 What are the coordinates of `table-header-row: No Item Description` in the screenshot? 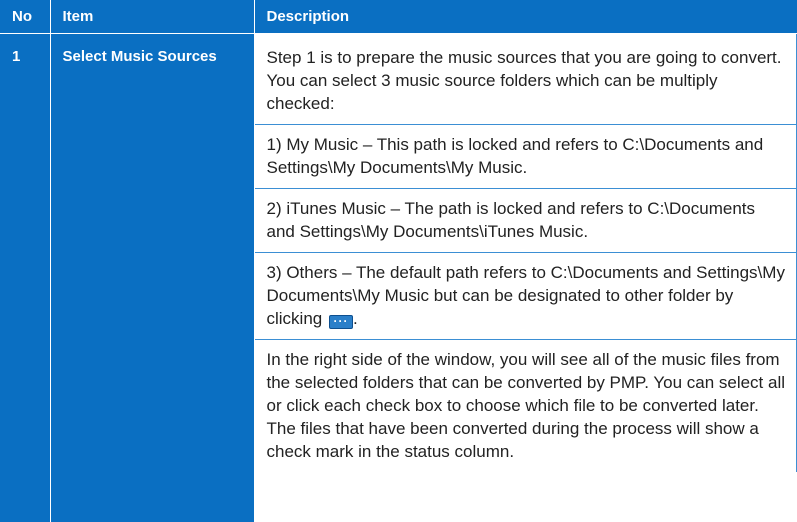 It's located at (398, 17).